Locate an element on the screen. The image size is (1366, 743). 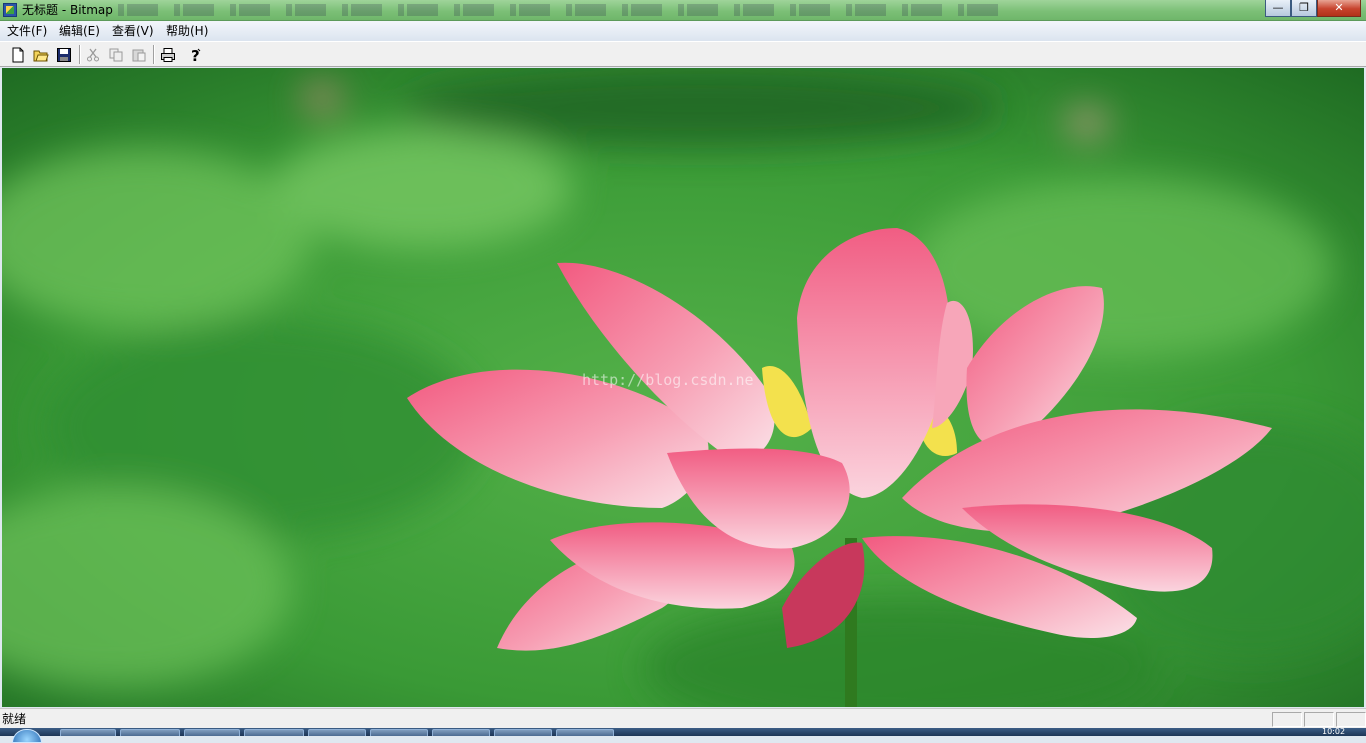
restore-button: ❐ is located at coordinates (1304, 8).